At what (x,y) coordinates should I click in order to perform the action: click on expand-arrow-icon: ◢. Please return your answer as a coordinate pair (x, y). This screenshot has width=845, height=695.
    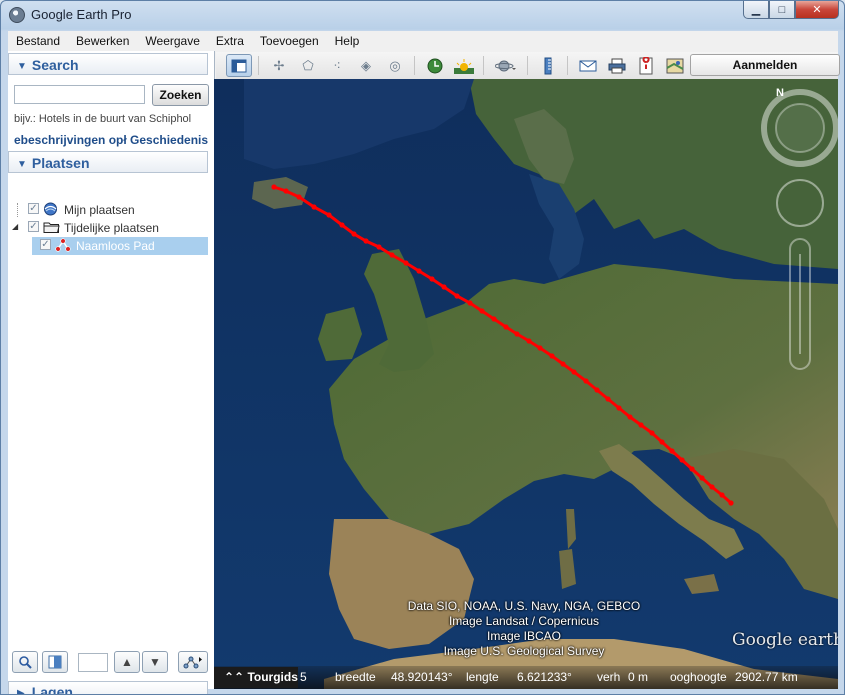
    Looking at the image, I should click on (15, 226).